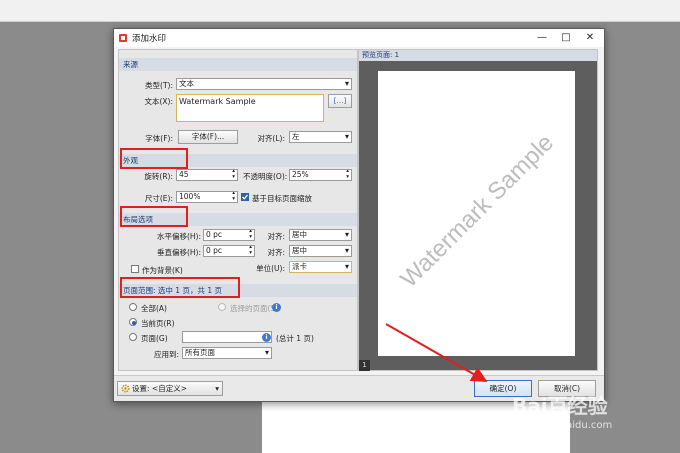 The width and height of the screenshot is (680, 453). What do you see at coordinates (320, 175) in the screenshot?
I see `opacity-stepper: 25%` at bounding box center [320, 175].